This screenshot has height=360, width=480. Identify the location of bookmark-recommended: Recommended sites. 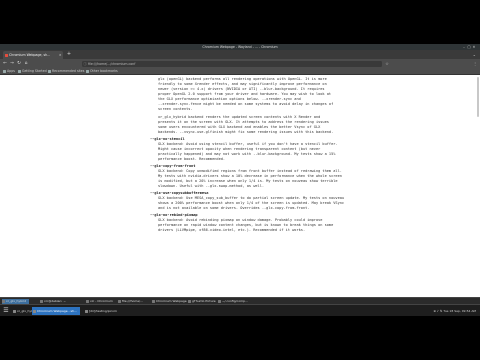
(66, 71).